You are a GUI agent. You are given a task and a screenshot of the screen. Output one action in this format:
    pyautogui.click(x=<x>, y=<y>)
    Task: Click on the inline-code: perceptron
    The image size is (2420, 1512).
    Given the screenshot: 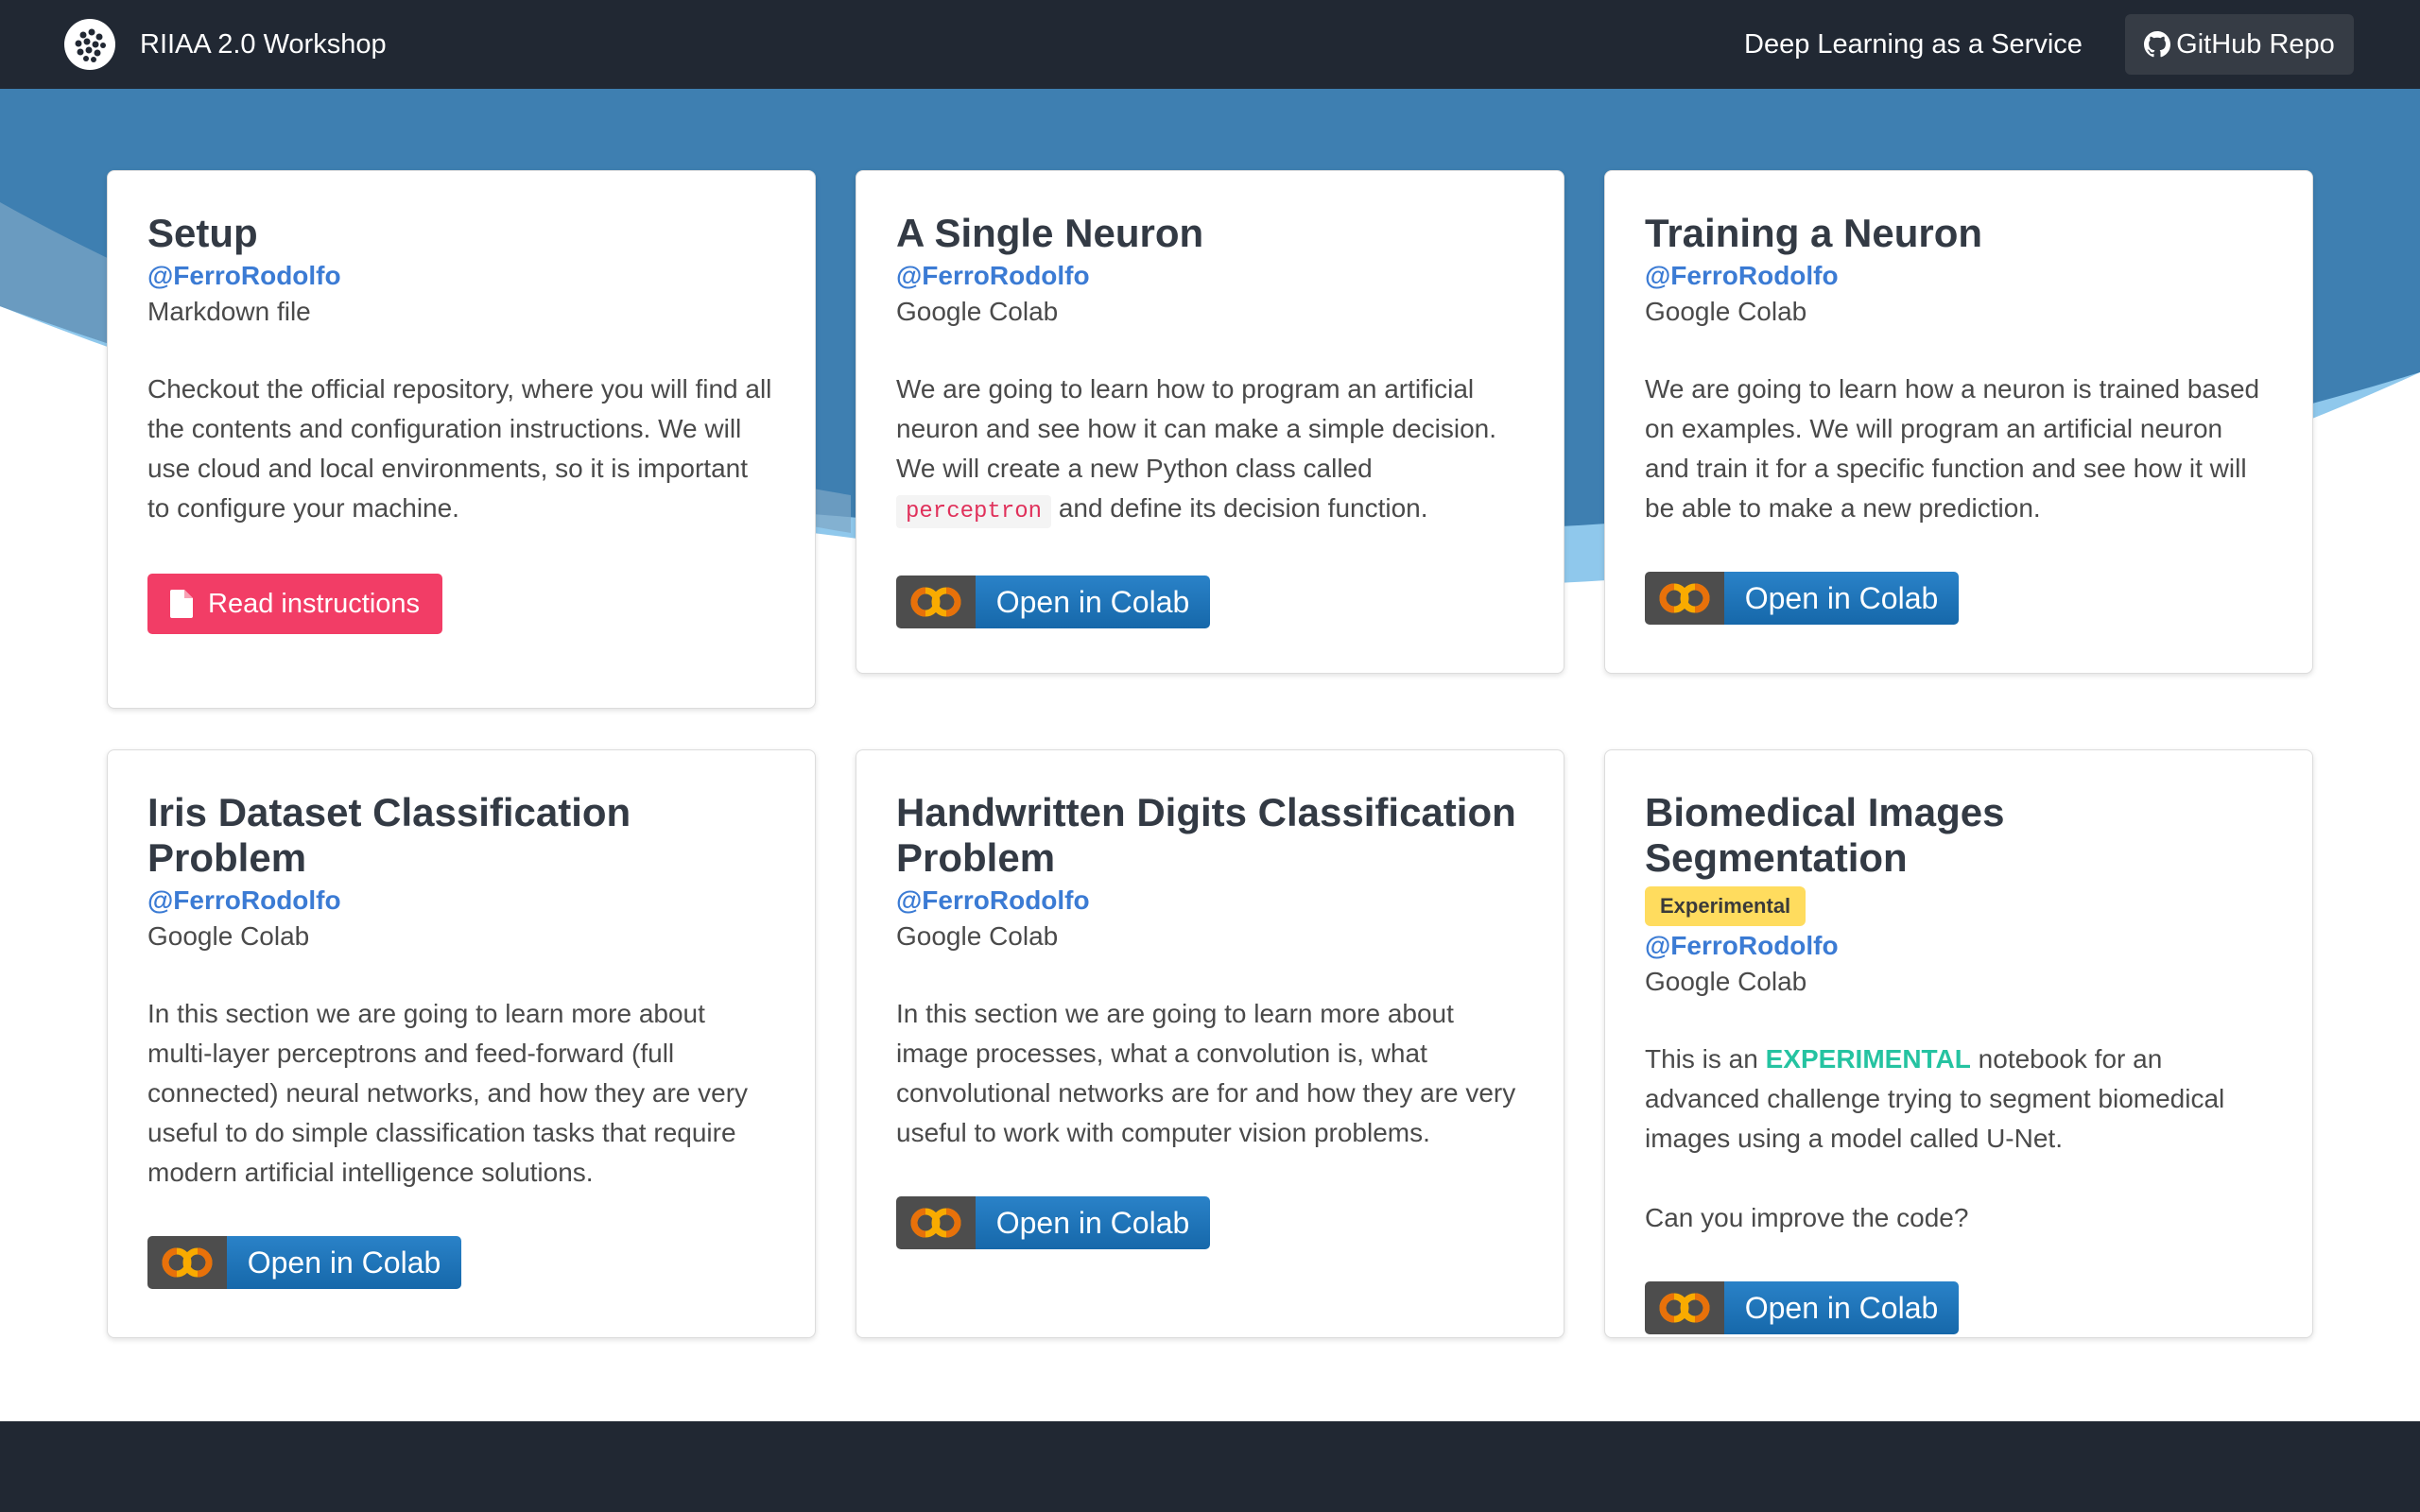 What is the action you would take?
    pyautogui.click(x=974, y=511)
    